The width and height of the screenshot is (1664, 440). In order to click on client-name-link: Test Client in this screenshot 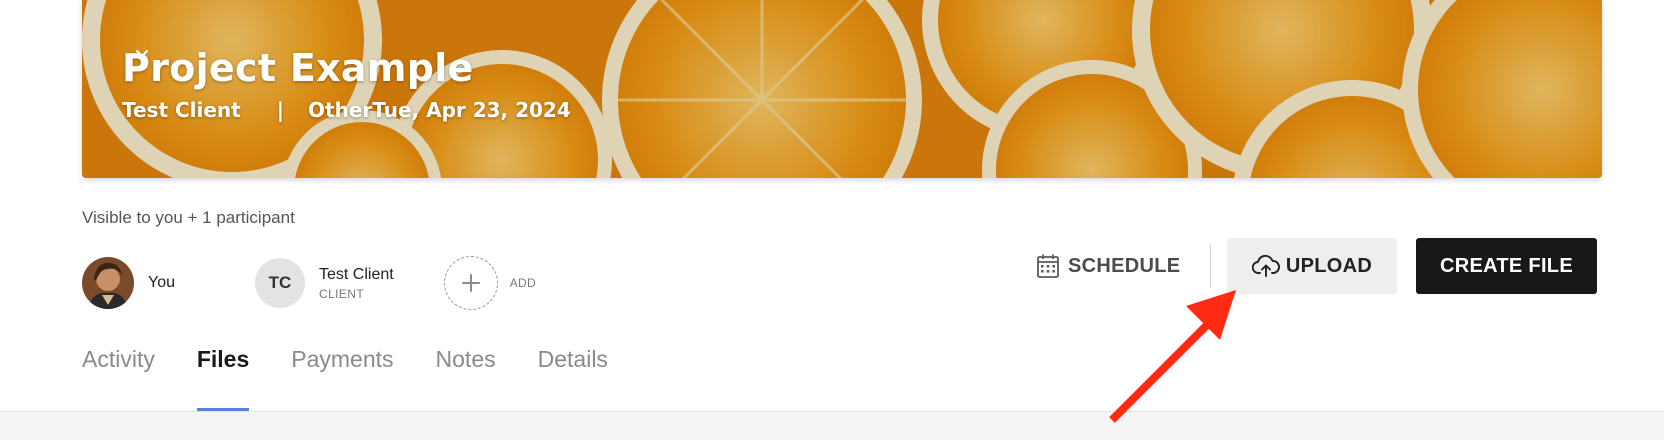, I will do `click(181, 110)`.